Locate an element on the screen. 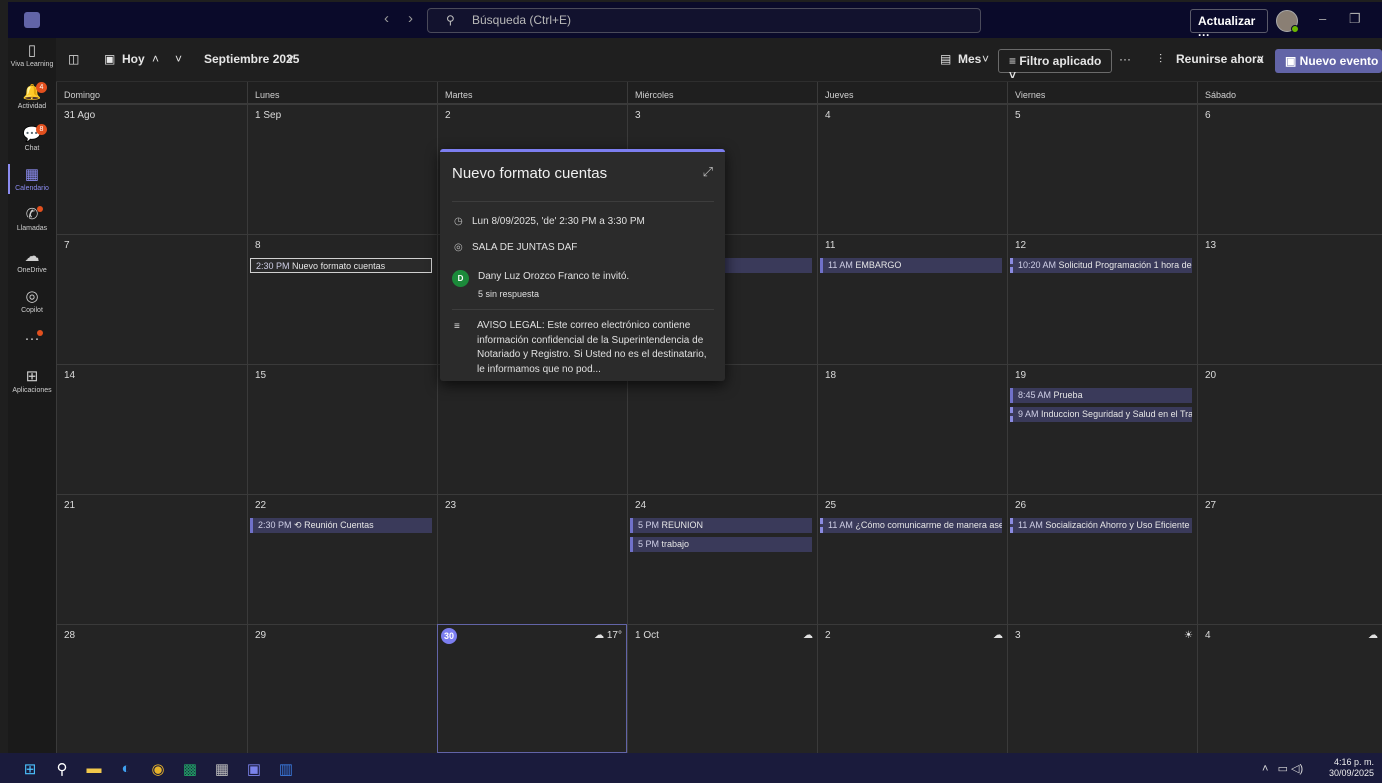  day-cell: 7 is located at coordinates (151, 299).